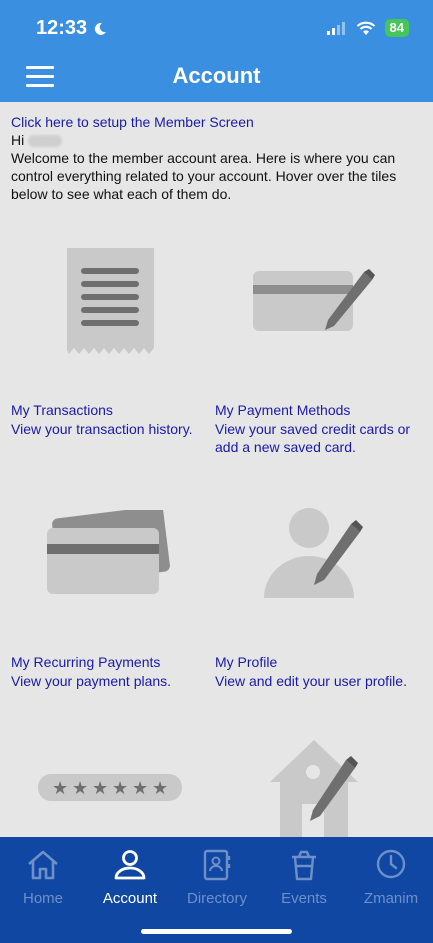 This screenshot has width=433, height=943. I want to click on tab-directory: Directory, so click(217, 878).